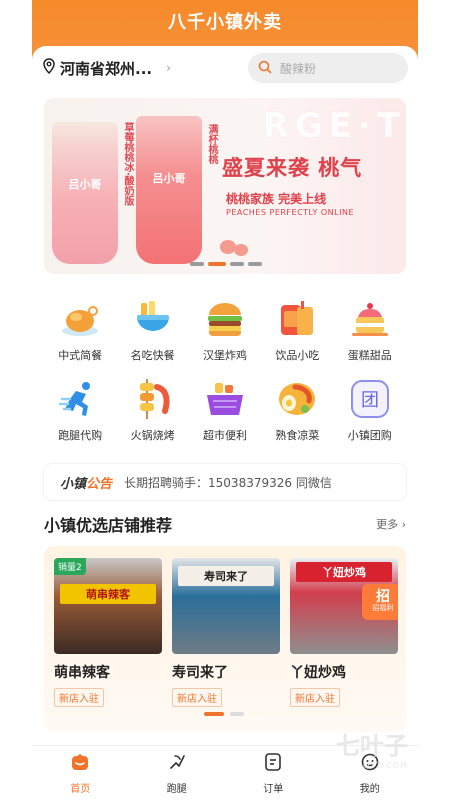  What do you see at coordinates (70, 566) in the screenshot?
I see `sales-rank-badge: 销量2` at bounding box center [70, 566].